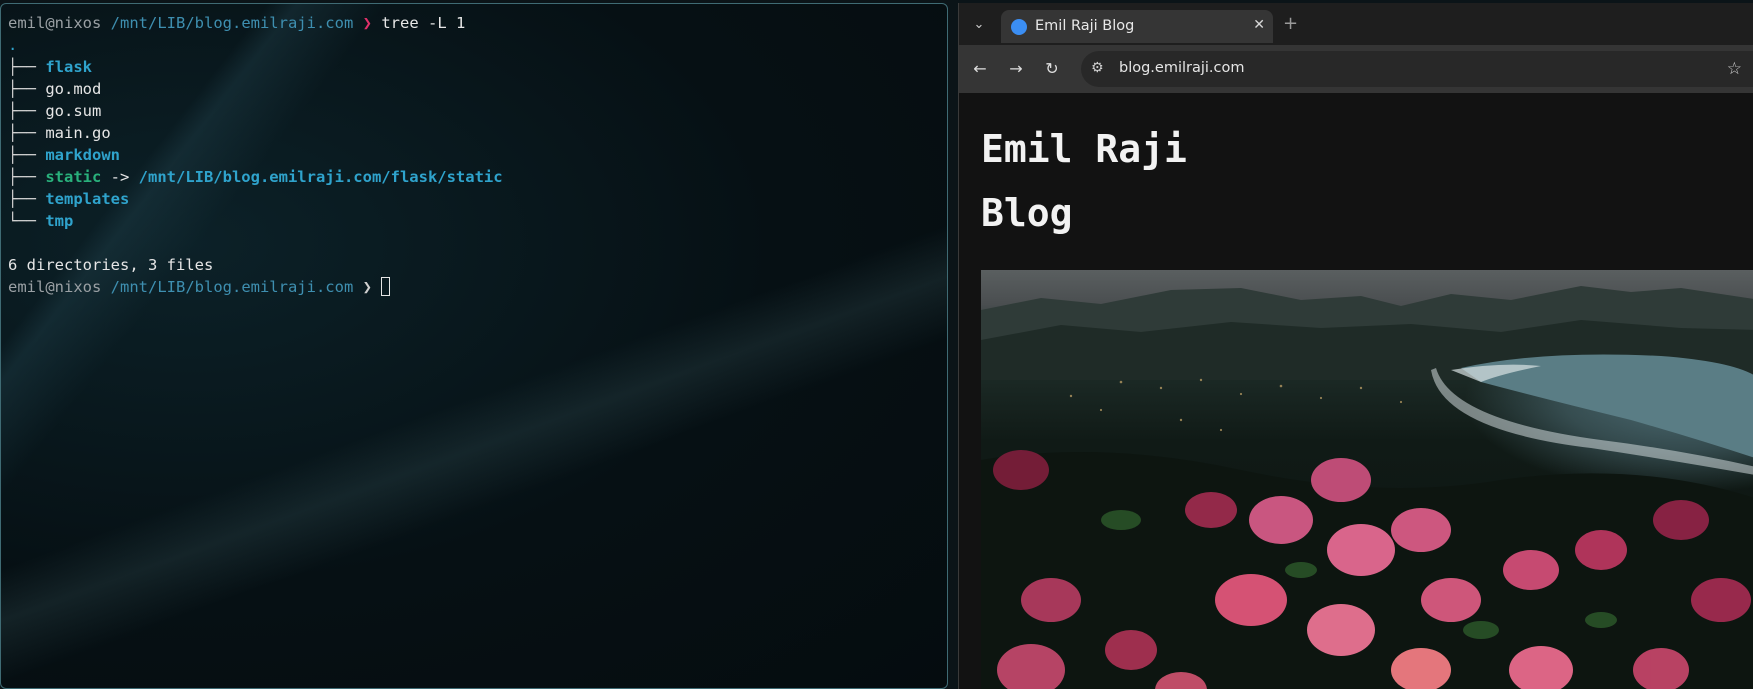 This screenshot has width=1753, height=689. I want to click on bookmark-star-icon: ☆, so click(1734, 69).